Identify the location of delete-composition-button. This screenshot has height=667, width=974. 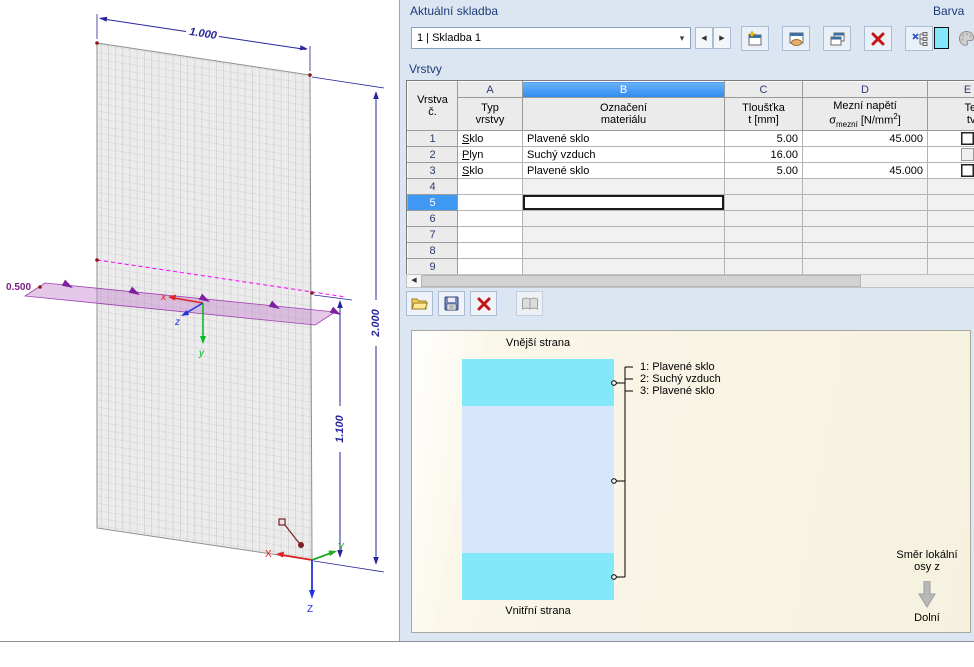
(878, 38).